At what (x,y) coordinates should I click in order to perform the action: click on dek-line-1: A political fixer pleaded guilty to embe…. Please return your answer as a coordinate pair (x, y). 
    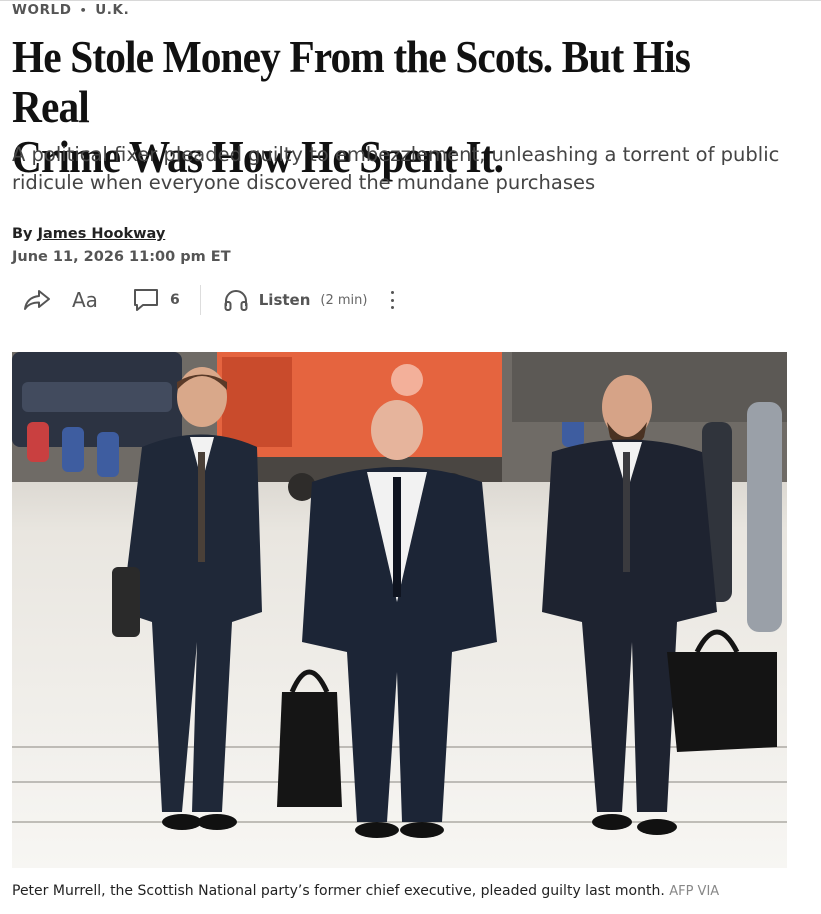
    Looking at the image, I should click on (396, 154).